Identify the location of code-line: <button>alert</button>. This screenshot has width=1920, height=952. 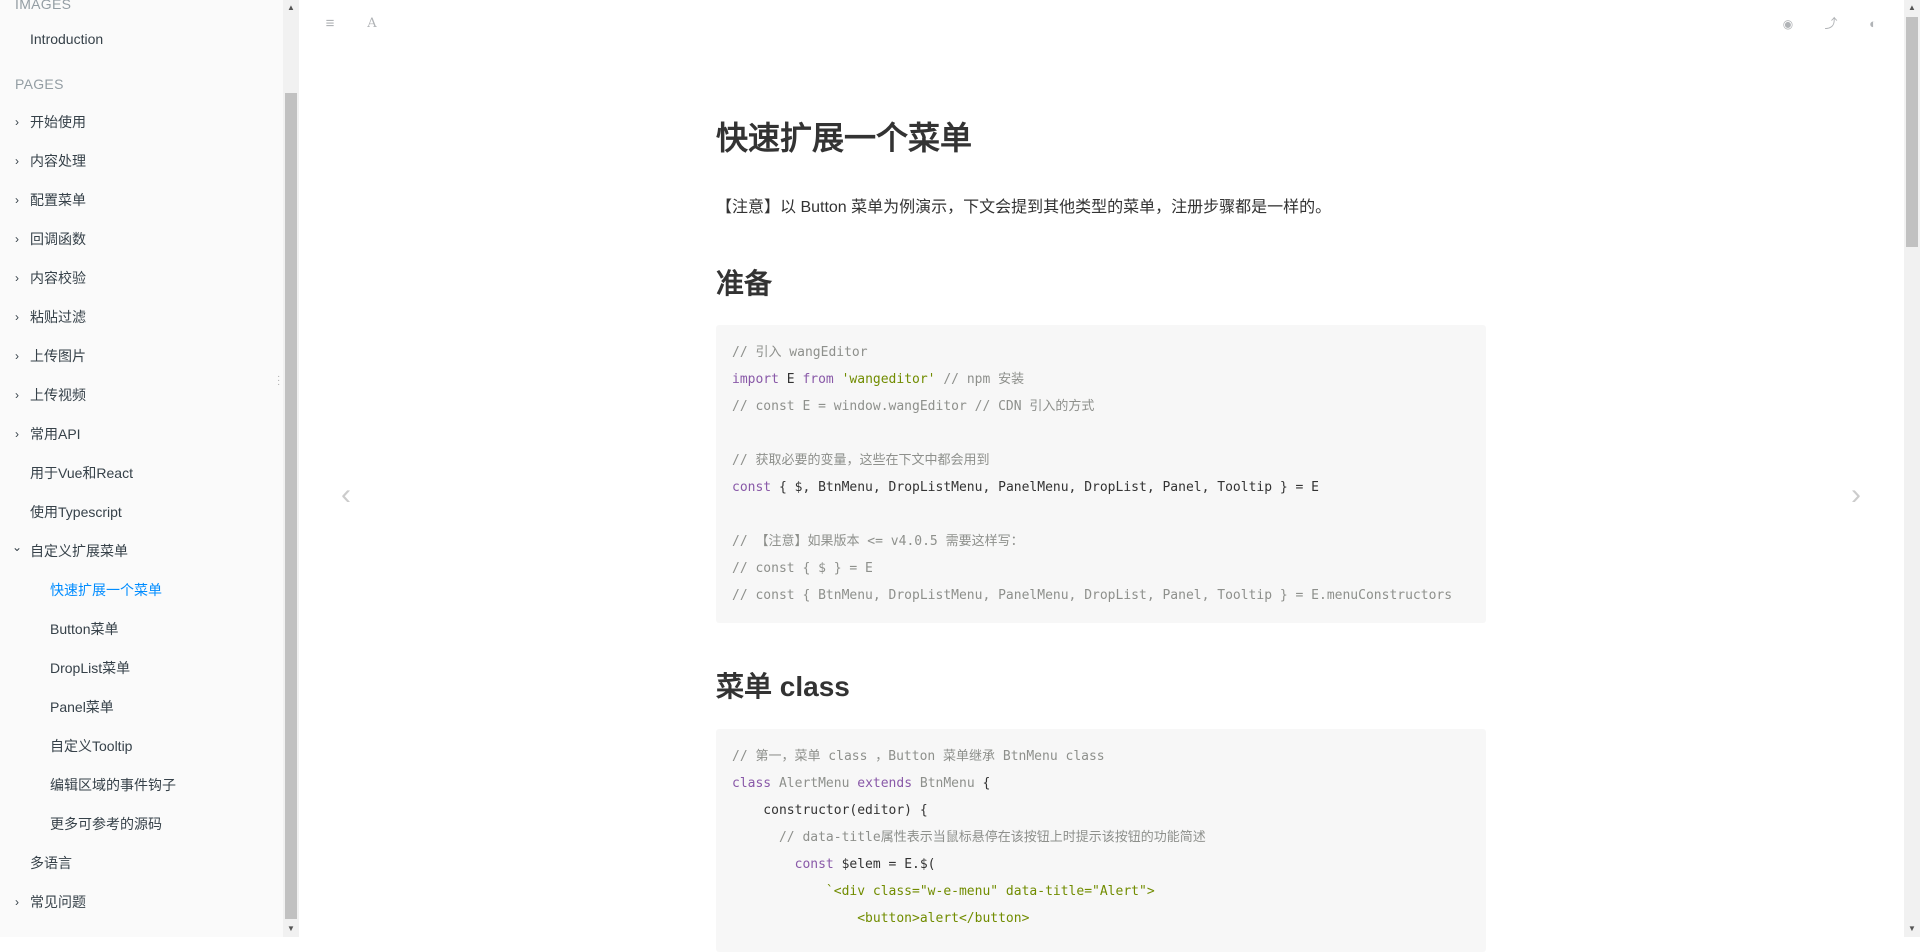
(1101, 918).